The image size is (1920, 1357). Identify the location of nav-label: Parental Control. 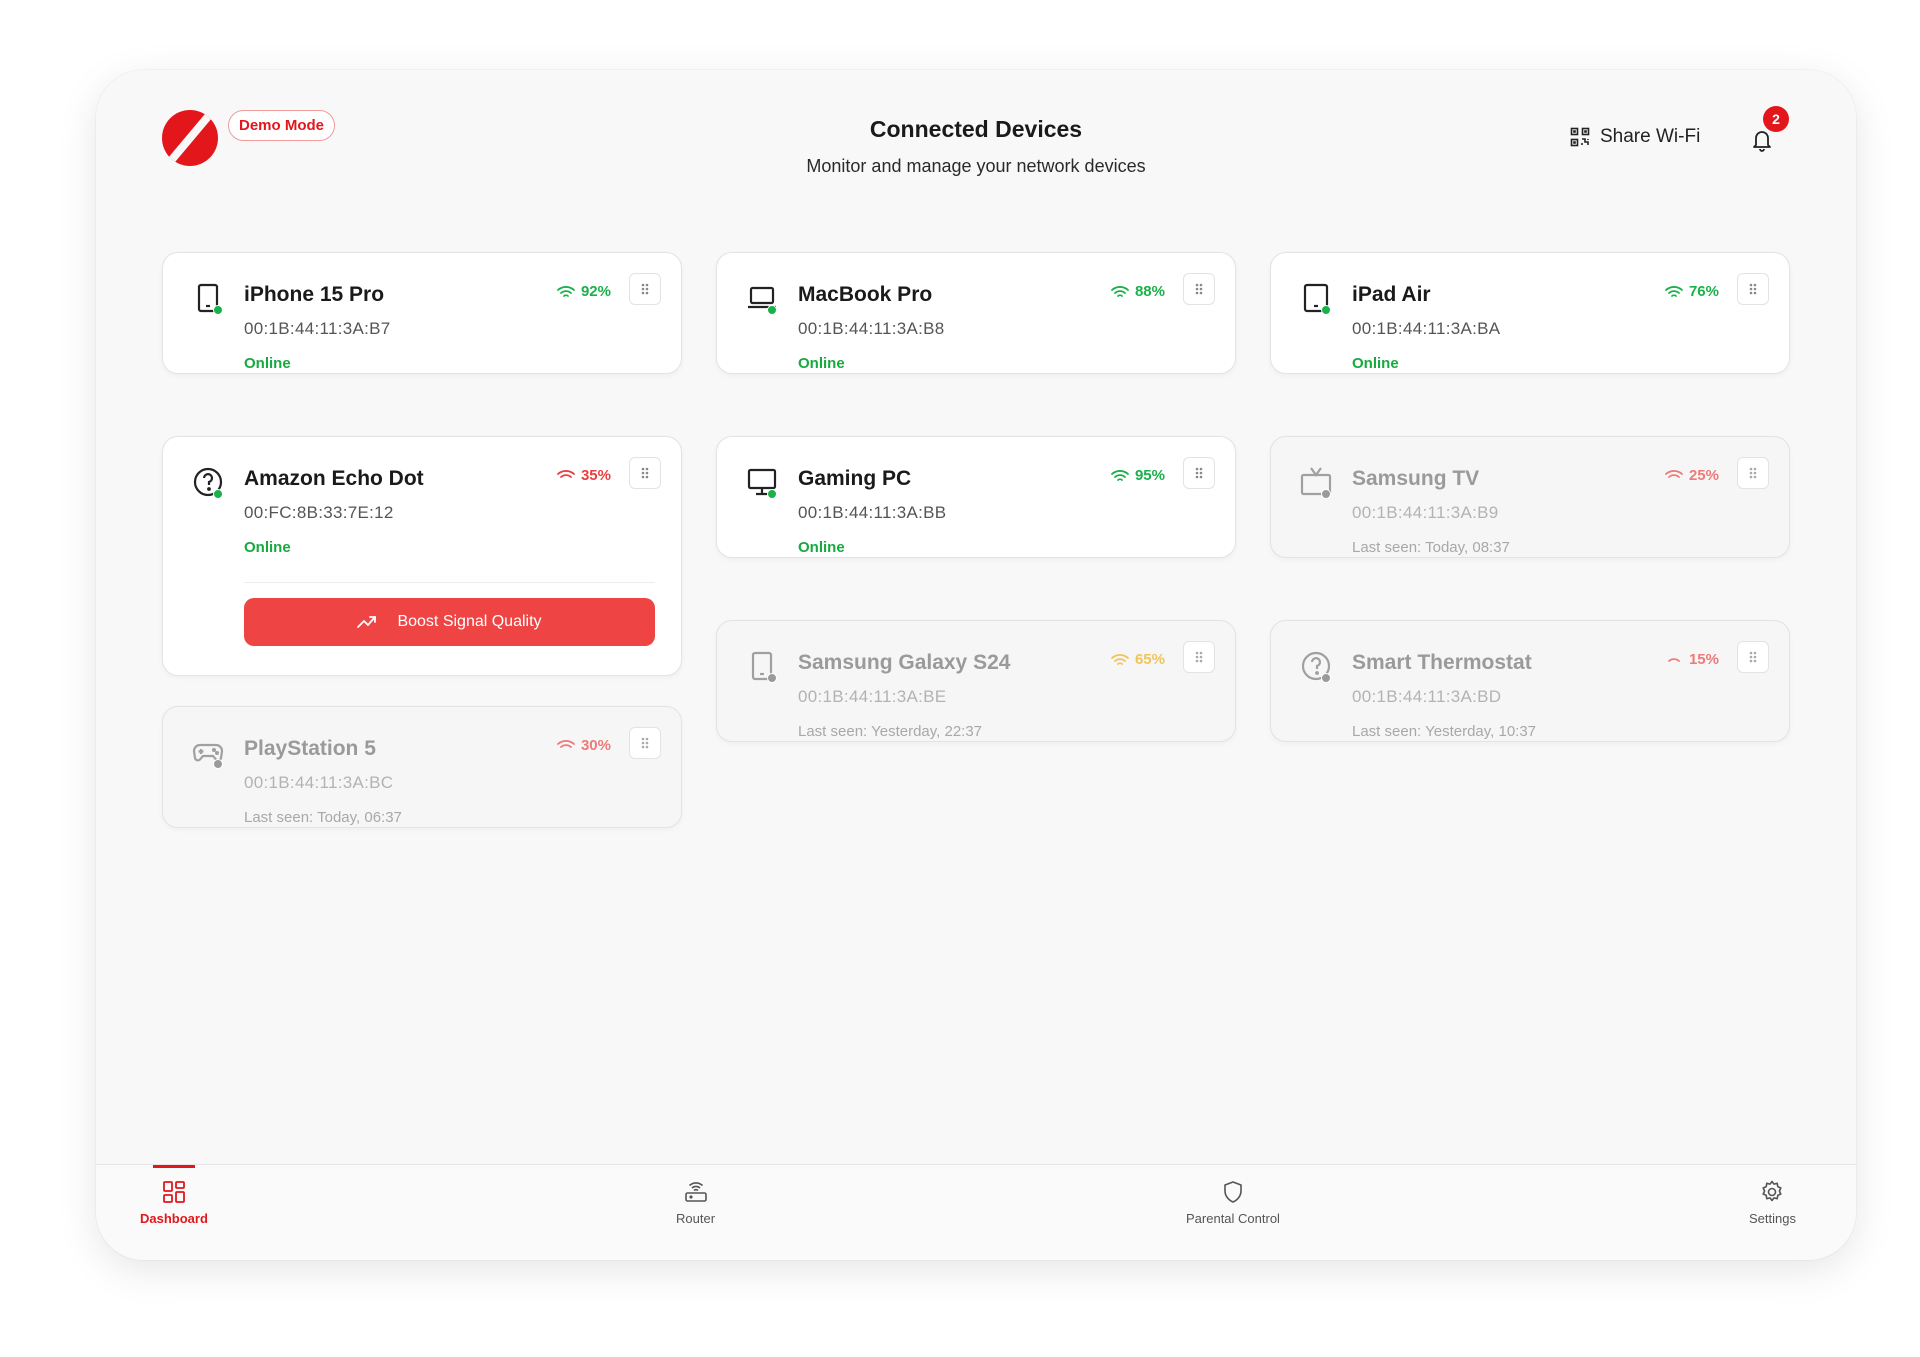
(1233, 1218).